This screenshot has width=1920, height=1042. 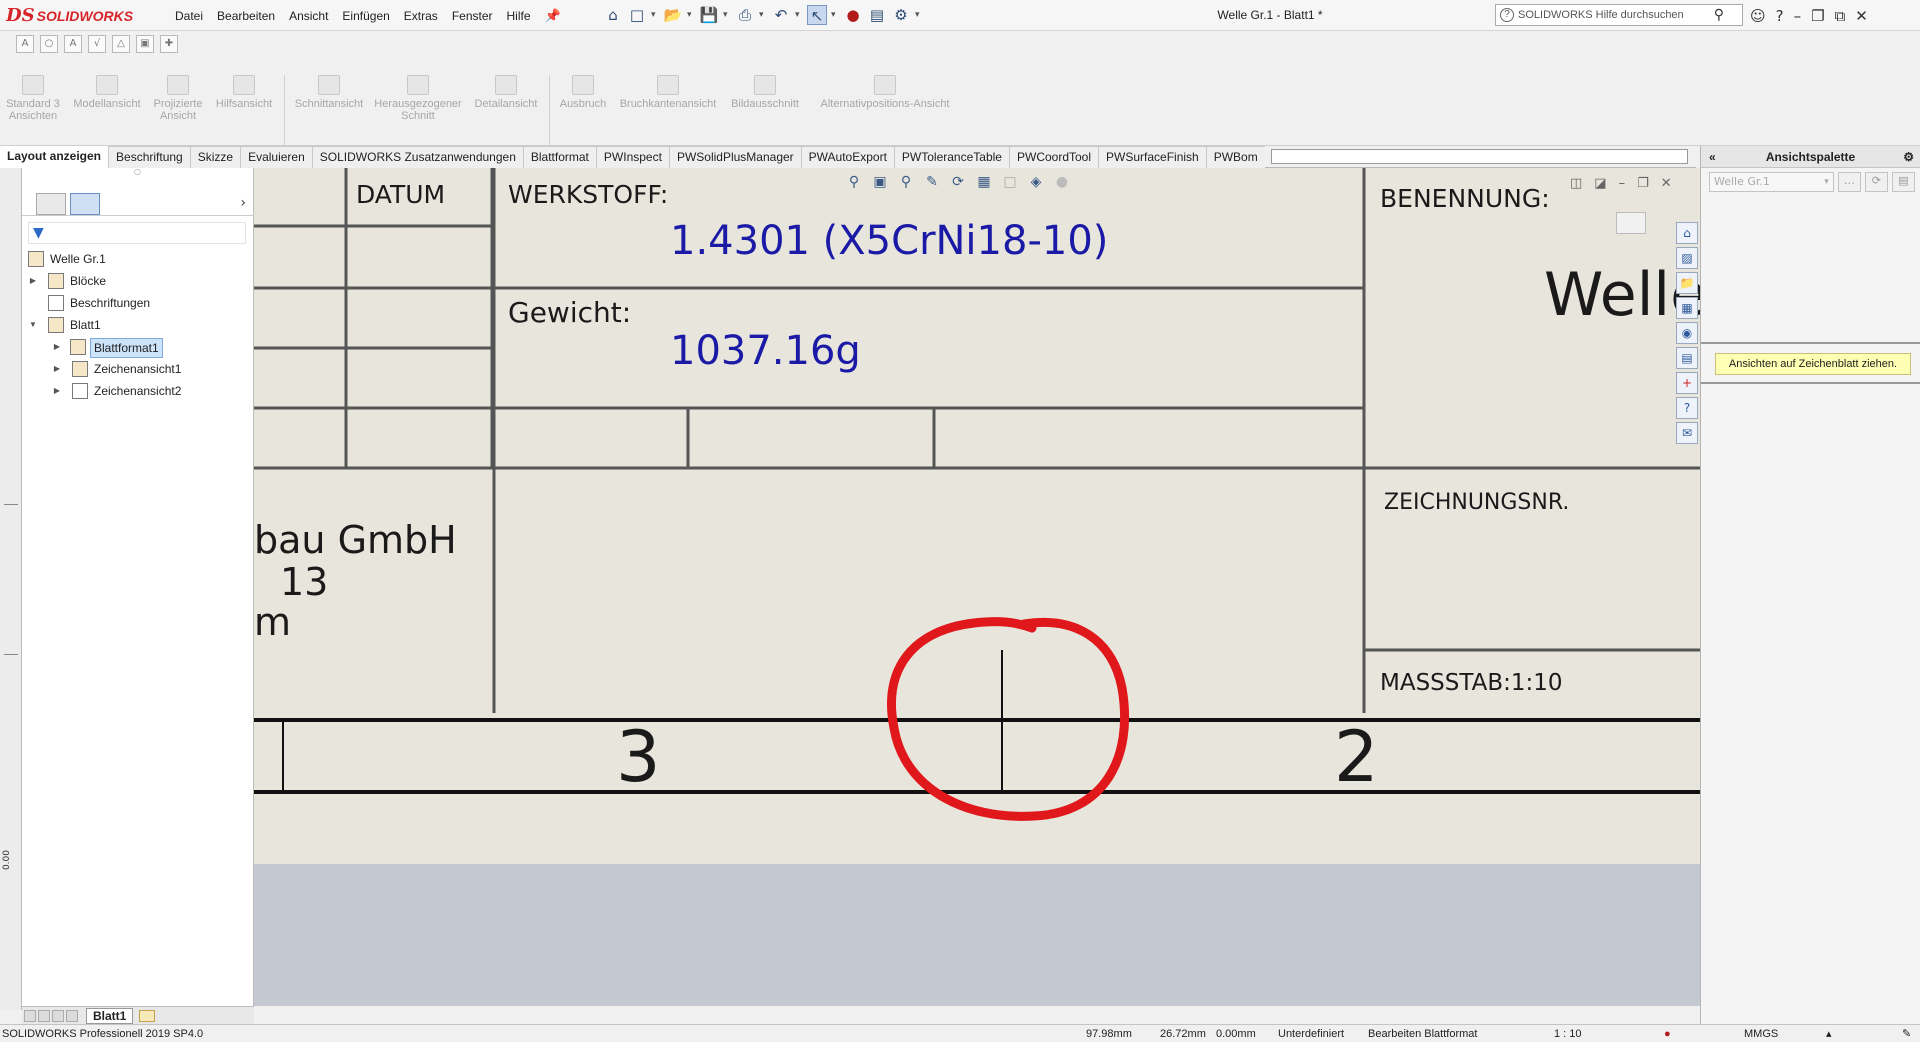 I want to click on tree-item-beschriftungen: Beschriftungen, so click(x=138, y=303).